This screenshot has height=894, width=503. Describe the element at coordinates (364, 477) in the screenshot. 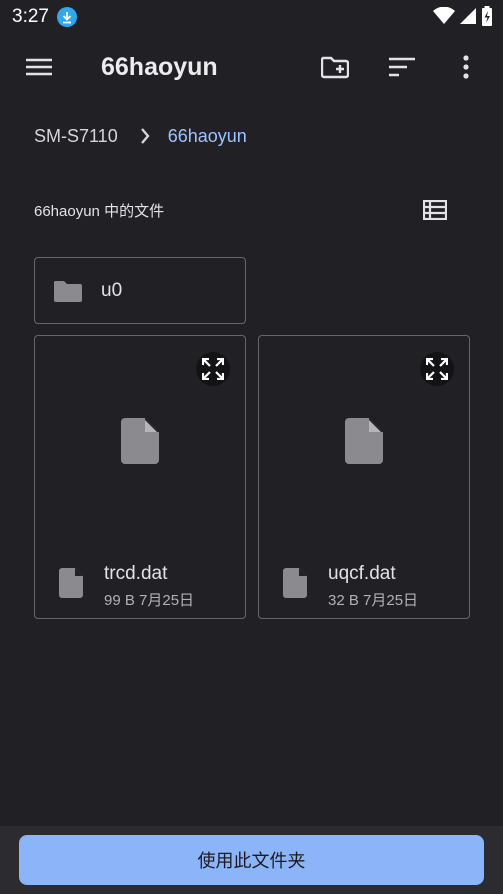

I see `file-card: uqcf.dat 32 B 7月25日` at that location.